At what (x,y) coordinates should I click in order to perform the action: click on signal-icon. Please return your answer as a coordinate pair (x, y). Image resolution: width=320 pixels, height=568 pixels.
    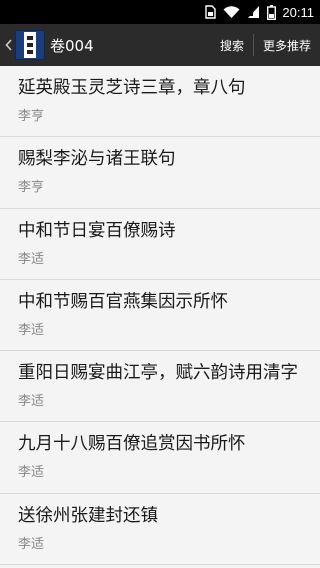
    Looking at the image, I should click on (253, 12).